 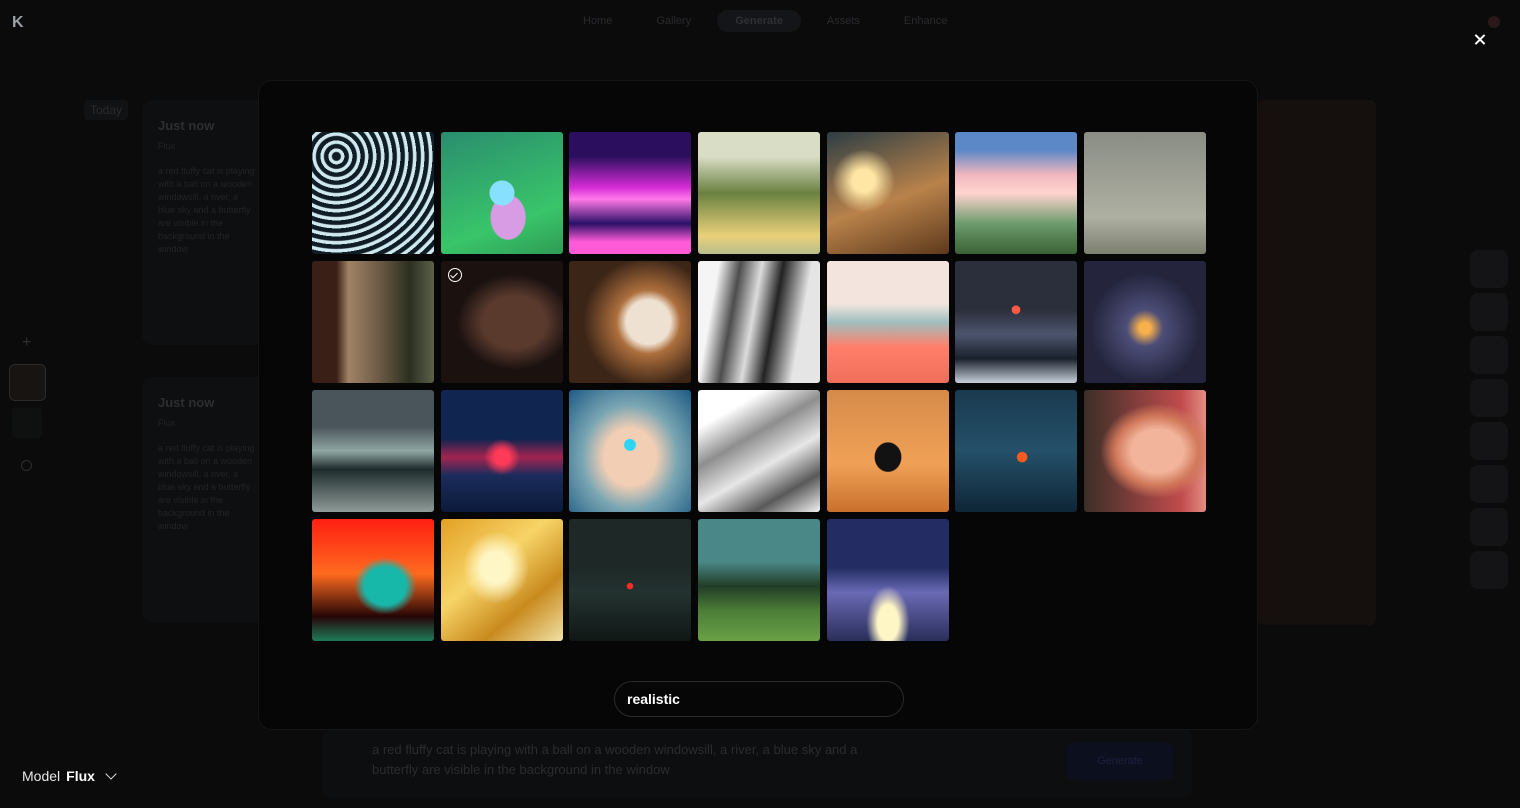 What do you see at coordinates (759, 21) in the screenshot?
I see `nav-generate: Generate` at bounding box center [759, 21].